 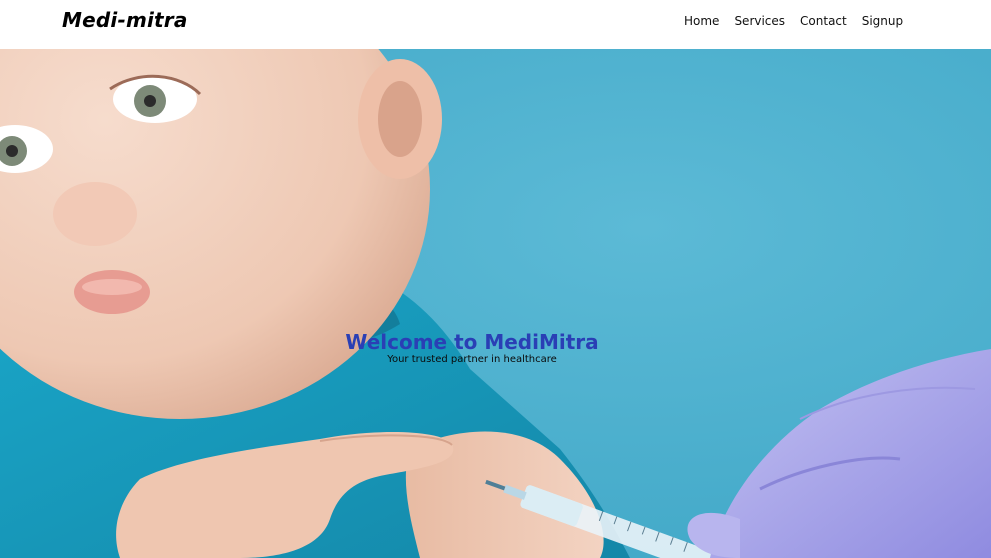 I want to click on nav-link-services: Services, so click(x=759, y=22).